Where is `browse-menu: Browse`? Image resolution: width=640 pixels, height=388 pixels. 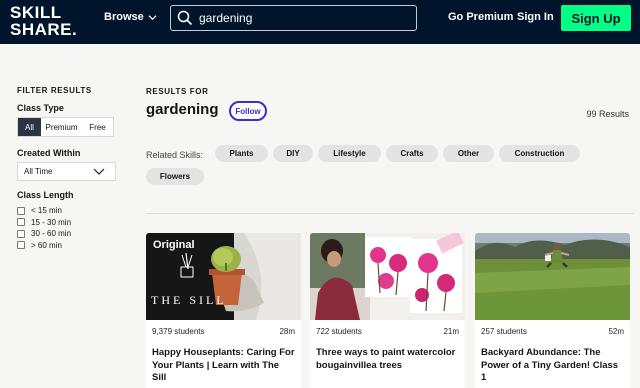
browse-menu: Browse is located at coordinates (130, 17).